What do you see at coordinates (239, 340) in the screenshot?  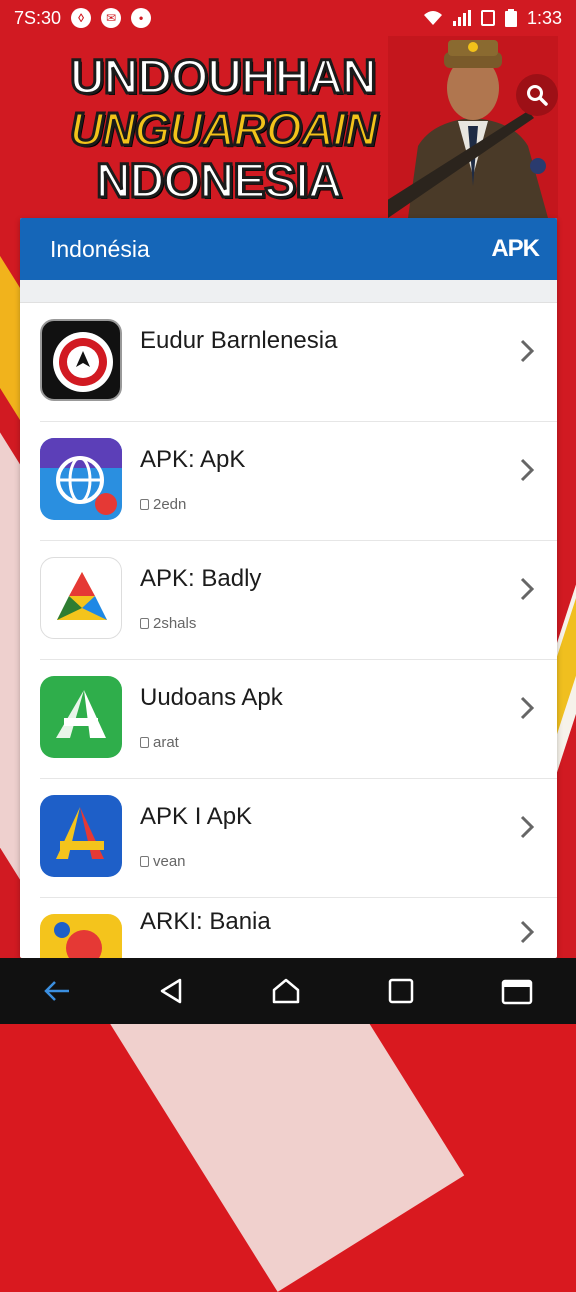 I see `app-name: Eudur Barnlenesia` at bounding box center [239, 340].